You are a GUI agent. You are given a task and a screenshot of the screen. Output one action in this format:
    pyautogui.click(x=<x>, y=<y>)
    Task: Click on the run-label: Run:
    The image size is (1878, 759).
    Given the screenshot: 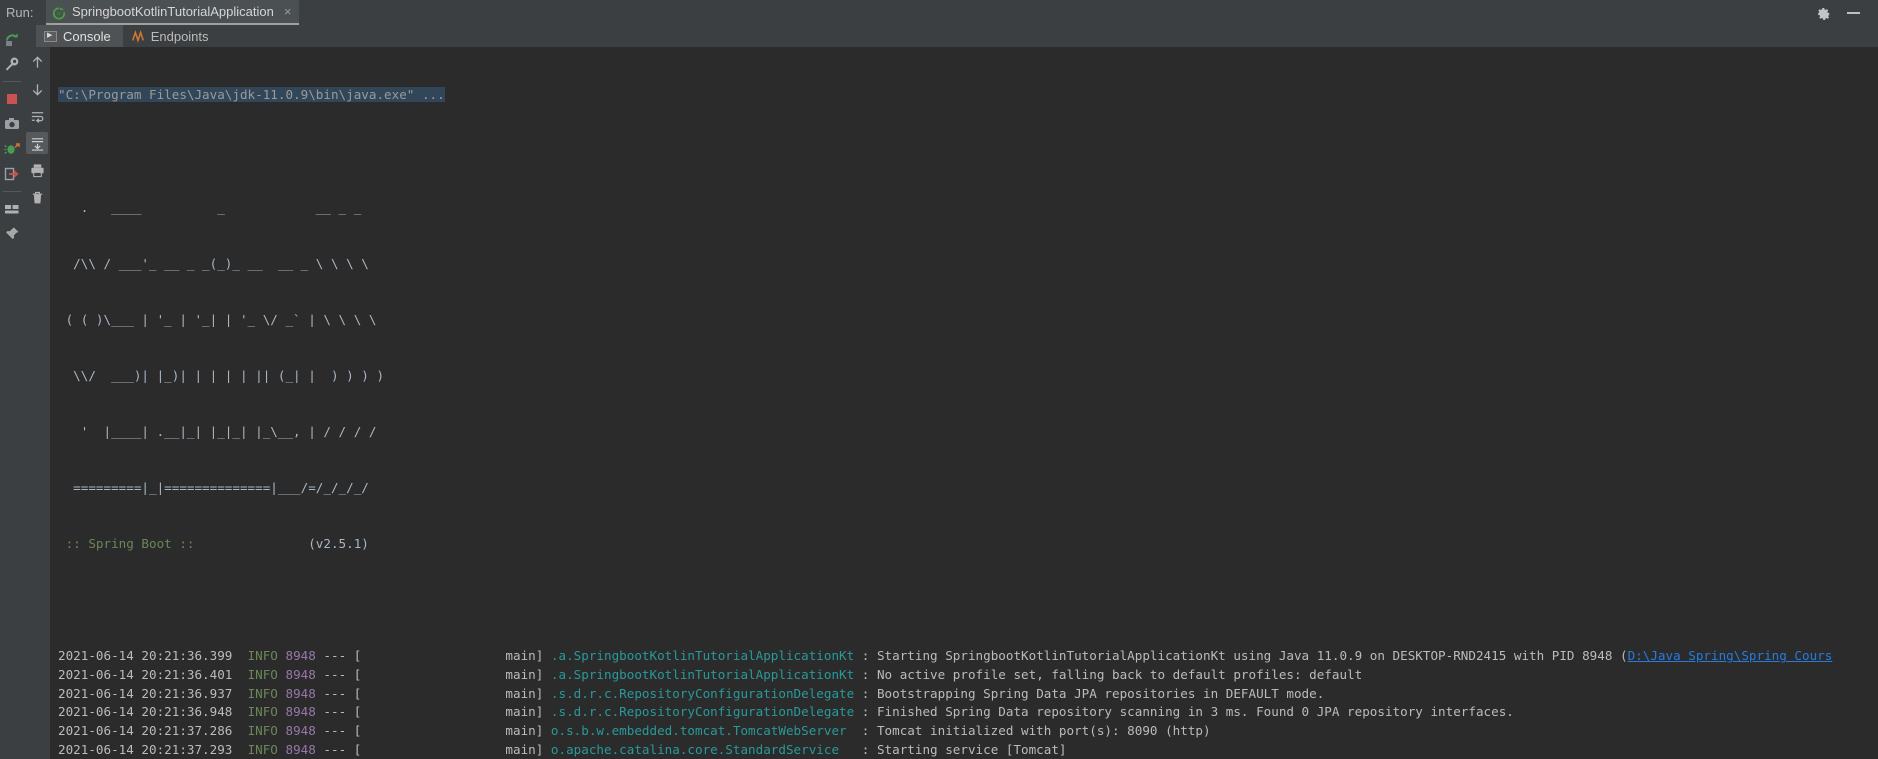 What is the action you would take?
    pyautogui.click(x=20, y=12)
    